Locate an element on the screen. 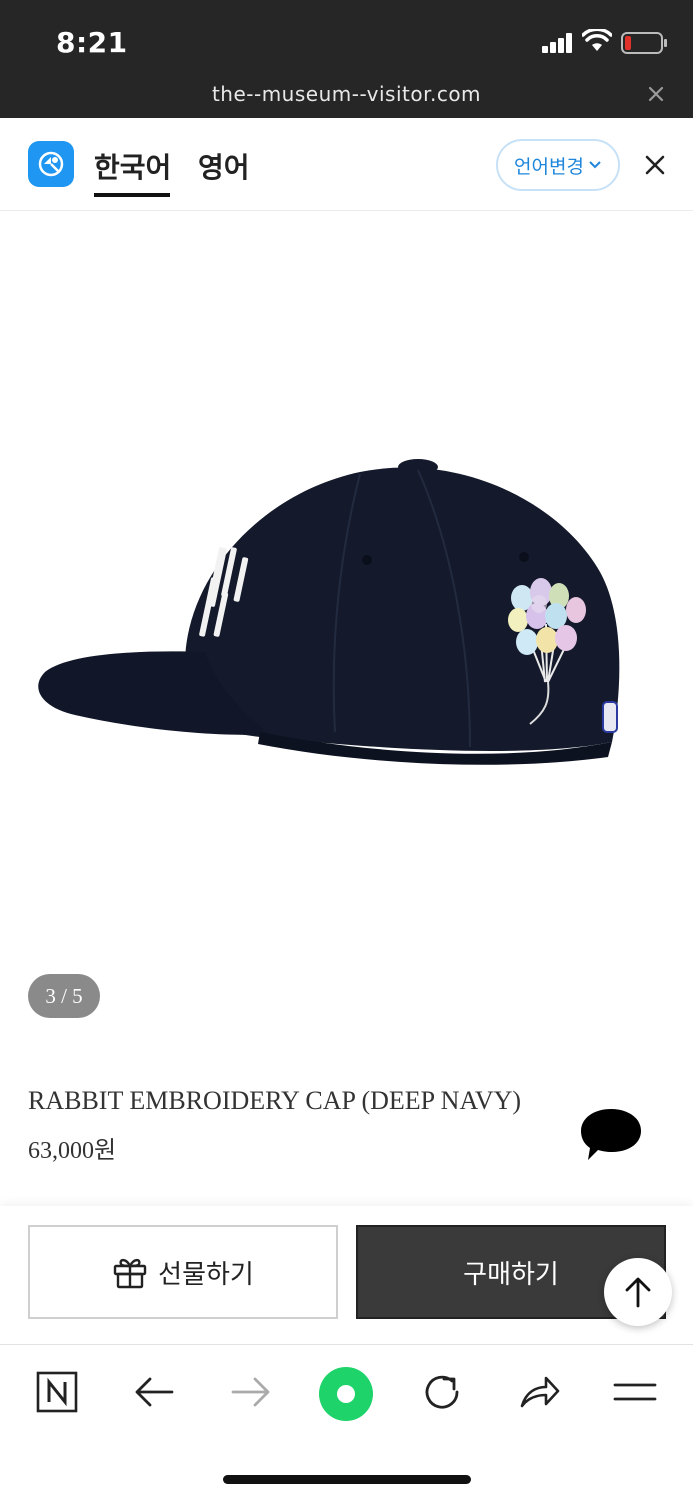 The width and height of the screenshot is (693, 1500). status-time: 8:21 is located at coordinates (92, 42).